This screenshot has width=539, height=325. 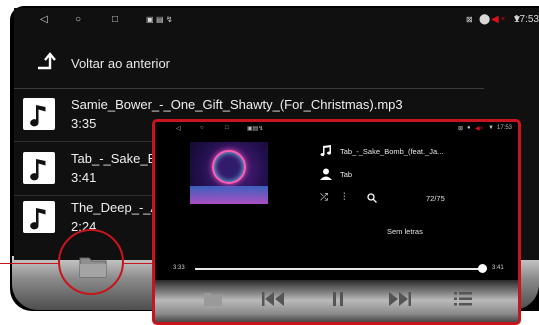 I want to click on track-duration: 3:41, so click(x=84, y=177).